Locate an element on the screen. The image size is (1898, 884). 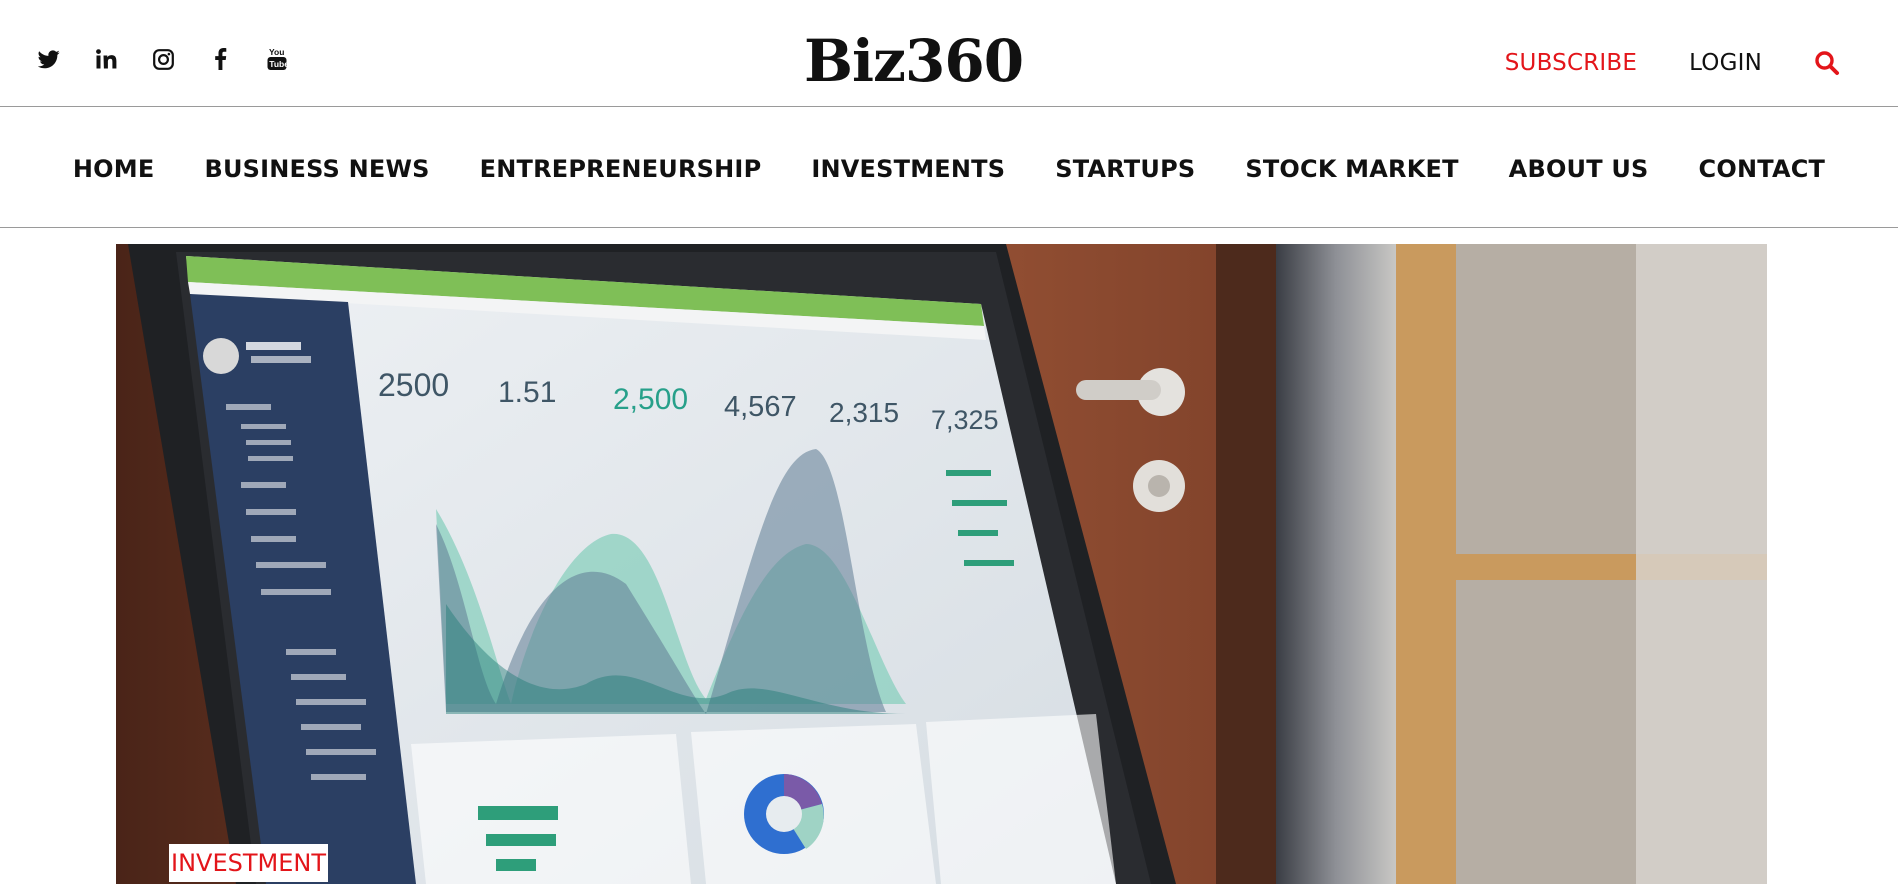
stat-value: 2,315 is located at coordinates (864, 412).